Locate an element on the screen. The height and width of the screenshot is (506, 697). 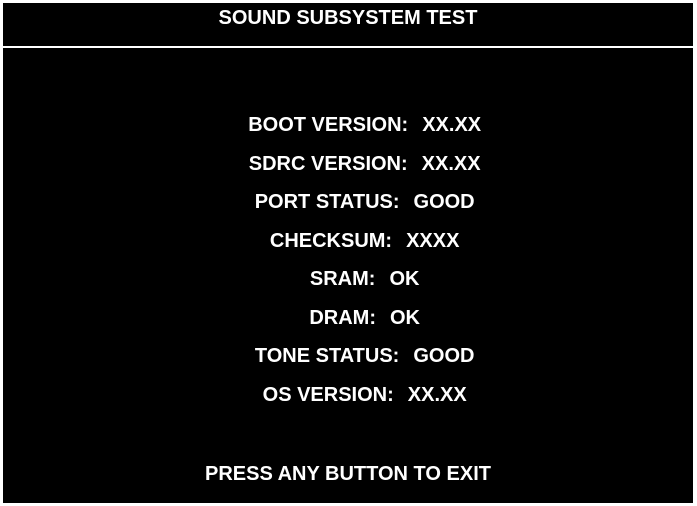
os-version-value: XX.XX is located at coordinates (437, 394).